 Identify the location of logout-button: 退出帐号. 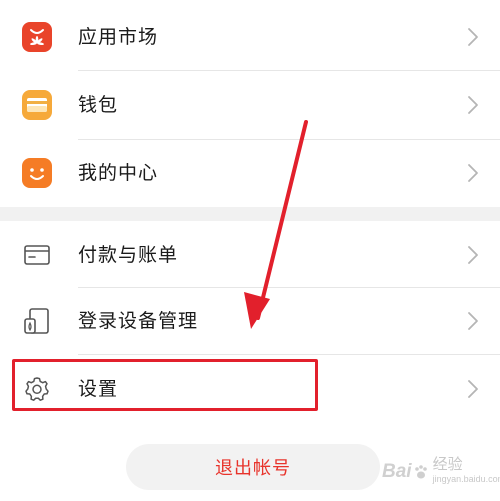
(253, 467).